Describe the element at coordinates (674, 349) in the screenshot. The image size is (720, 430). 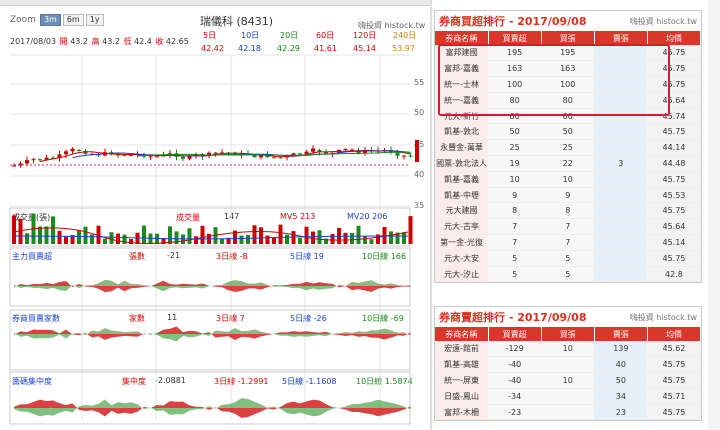
I see `avg-cell: 45.62` at that location.